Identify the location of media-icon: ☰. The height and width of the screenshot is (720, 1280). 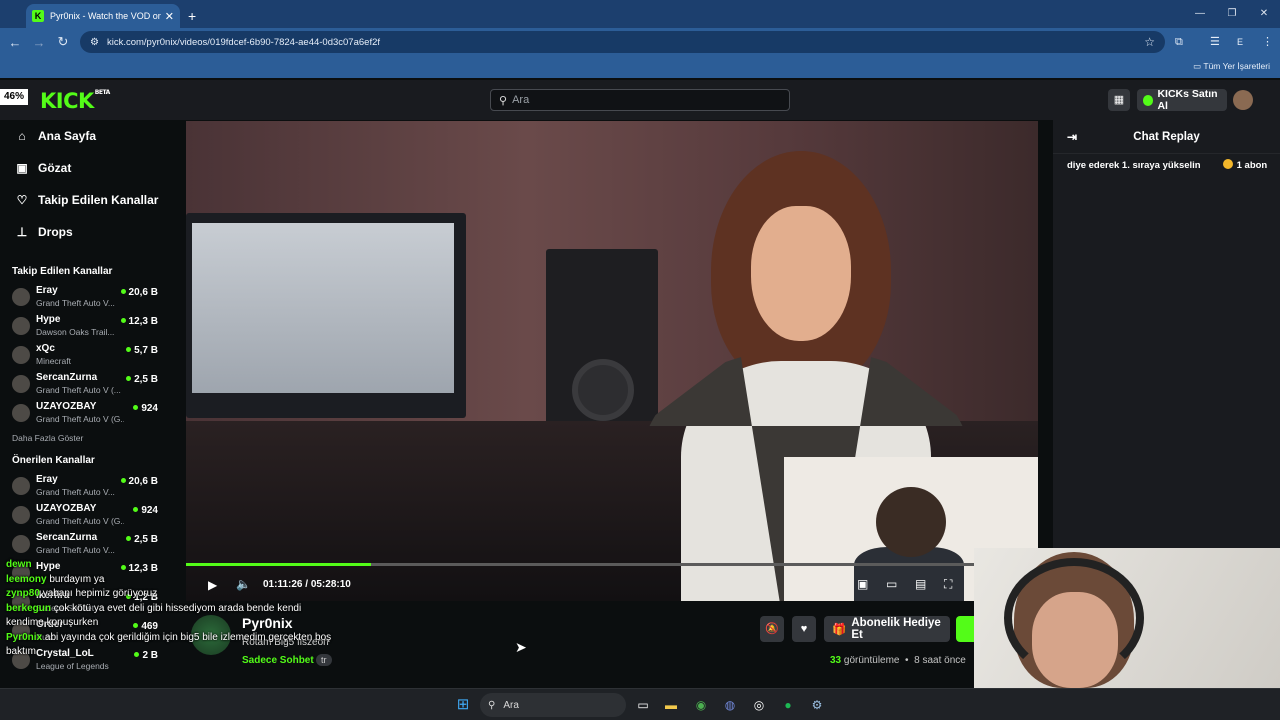
(1215, 42).